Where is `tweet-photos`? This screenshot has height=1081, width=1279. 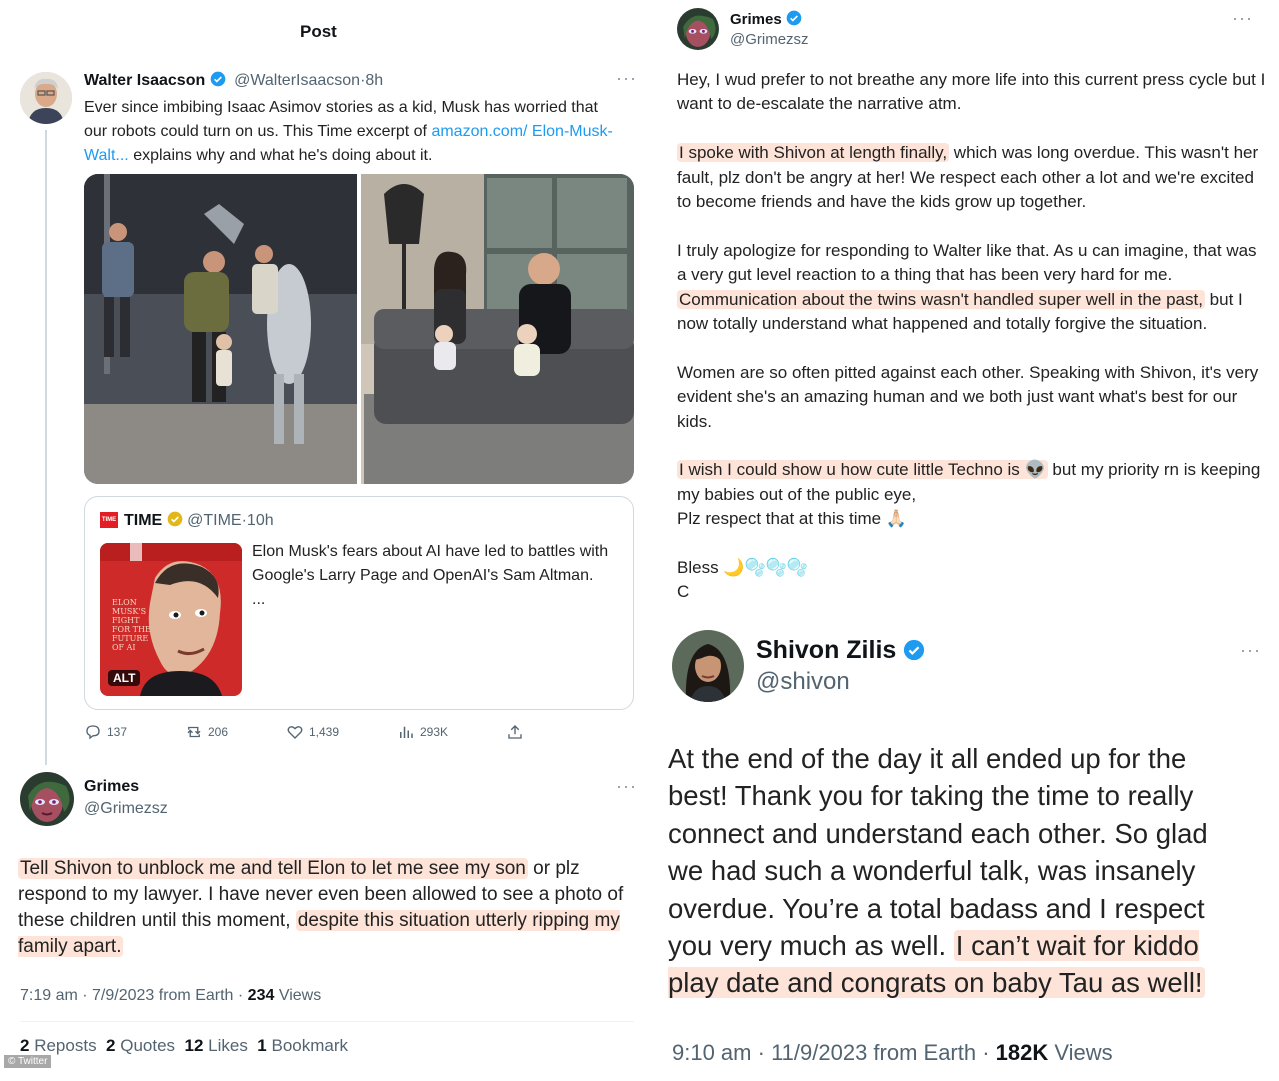
tweet-photos is located at coordinates (359, 329).